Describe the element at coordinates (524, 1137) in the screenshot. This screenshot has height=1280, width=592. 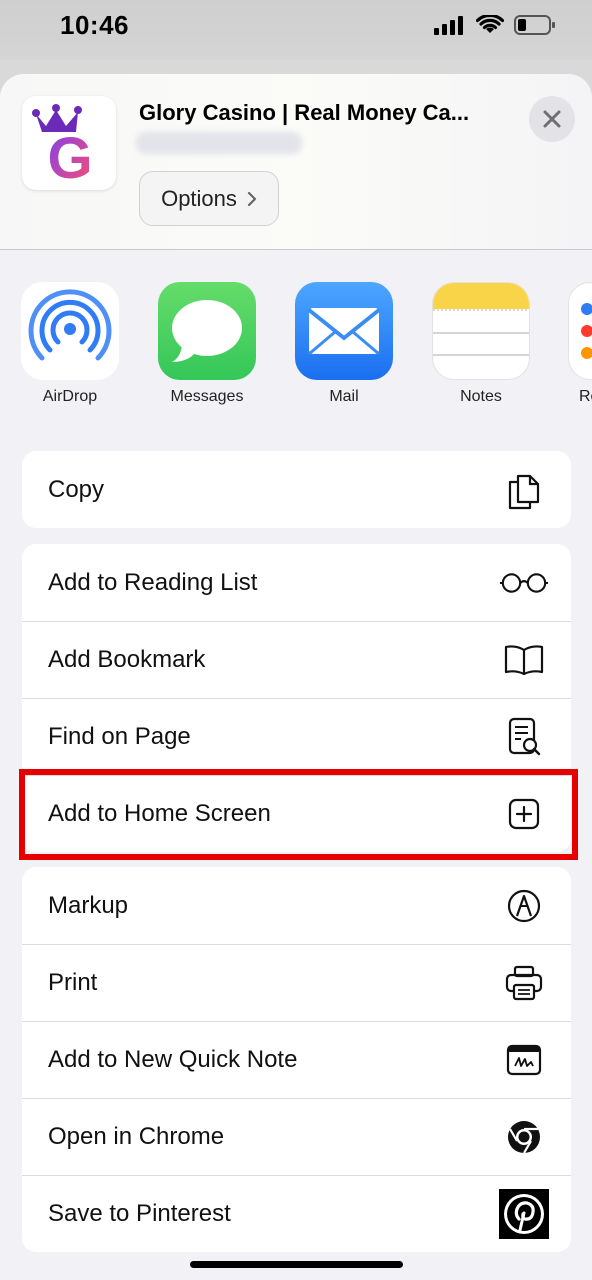
I see `chrome-icon` at that location.